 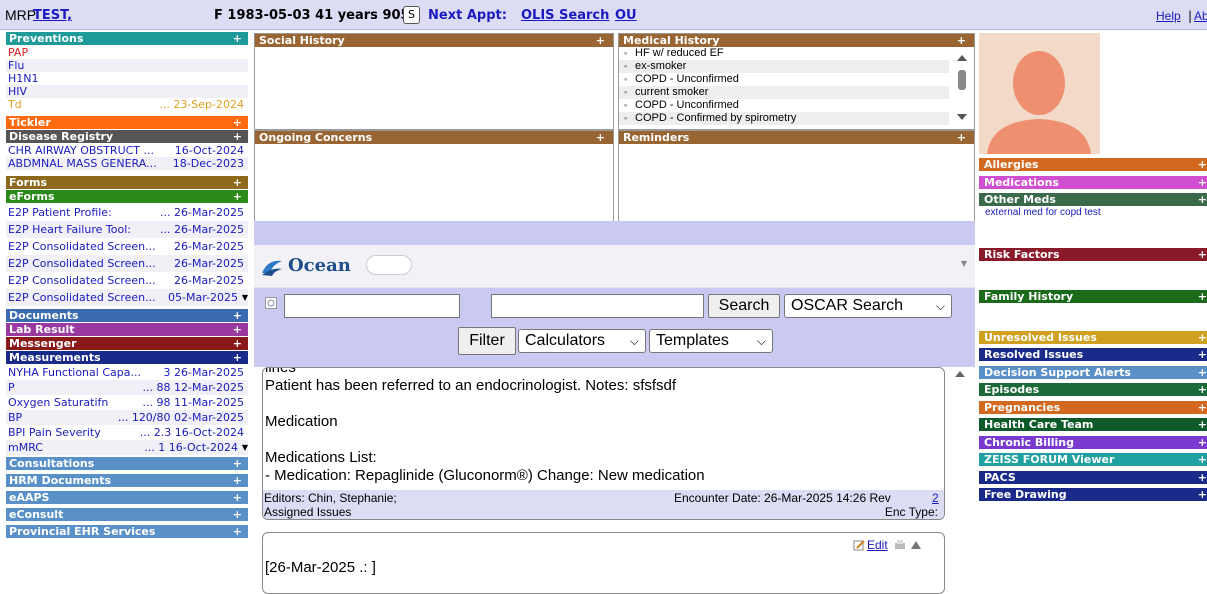 I want to click on print-icon, so click(x=900, y=545).